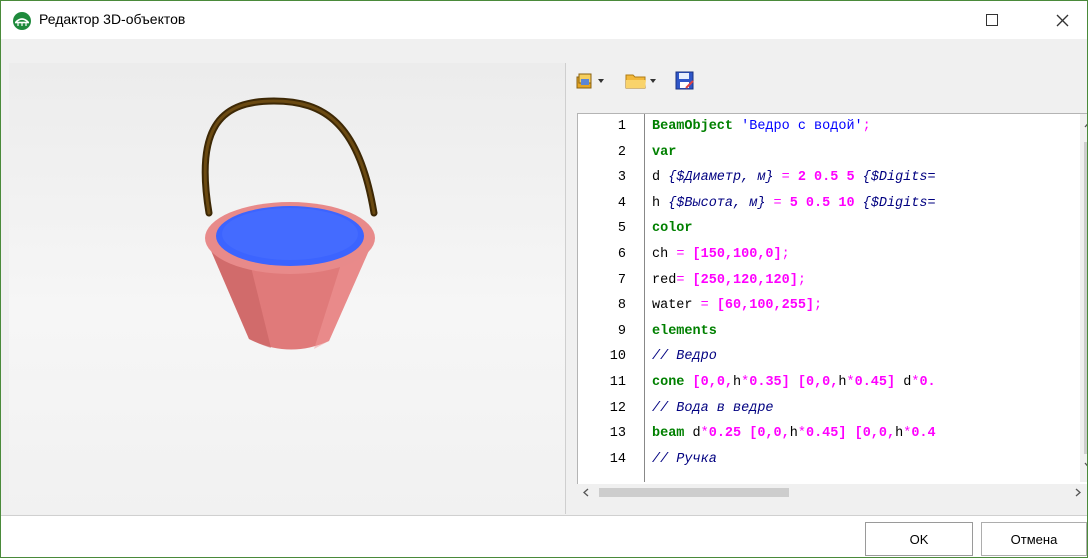 This screenshot has width=1088, height=558. I want to click on code-token: [150,100,0], so click(737, 254).